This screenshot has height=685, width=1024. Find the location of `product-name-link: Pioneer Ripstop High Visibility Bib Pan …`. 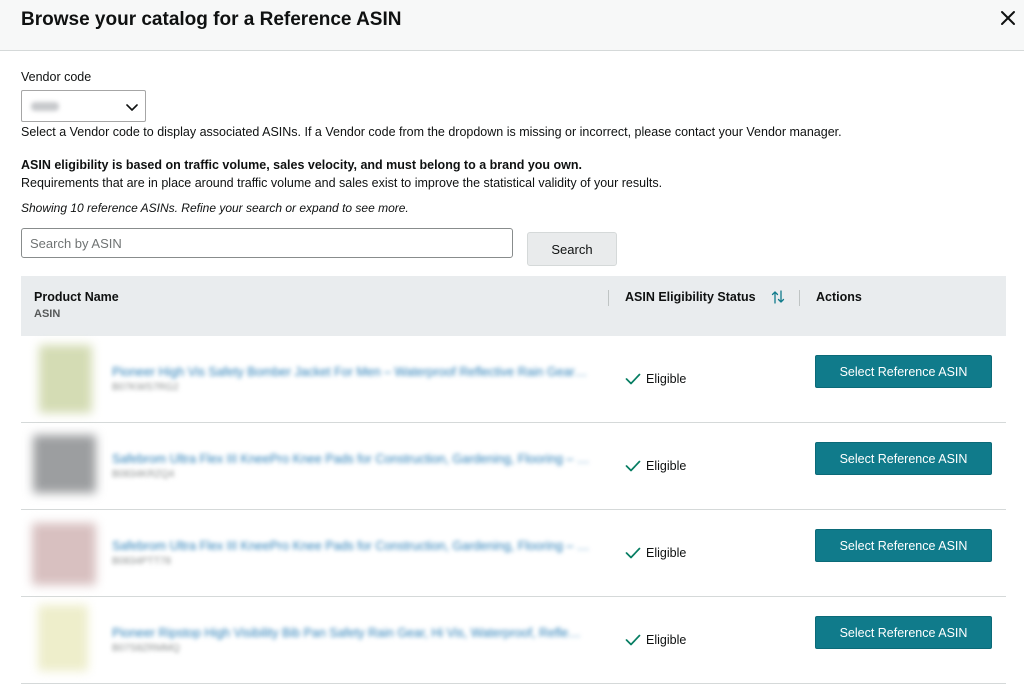

product-name-link: Pioneer Ripstop High Visibility Bib Pan … is located at coordinates (356, 633).